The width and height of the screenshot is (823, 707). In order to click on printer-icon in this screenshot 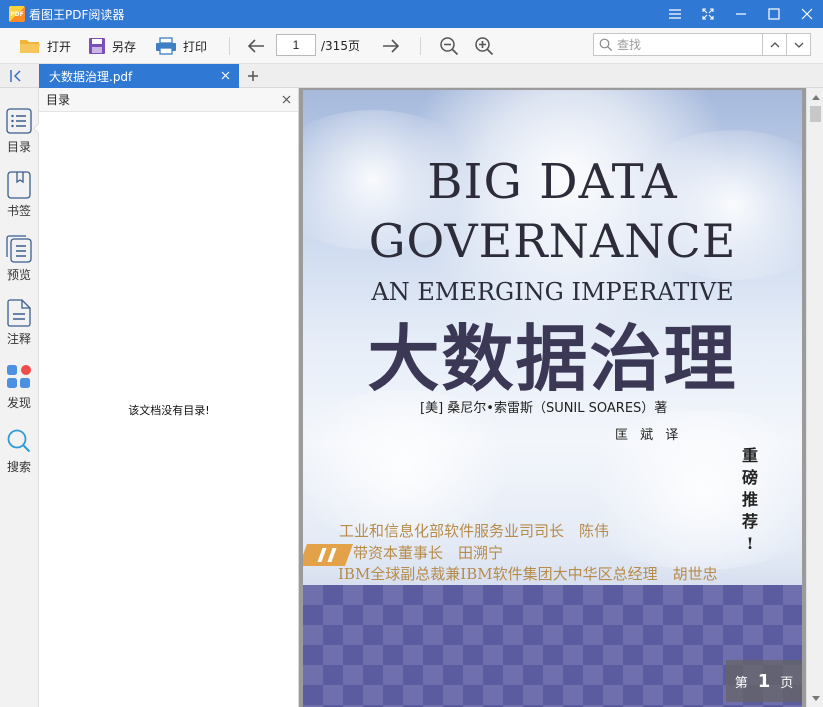, I will do `click(166, 46)`.